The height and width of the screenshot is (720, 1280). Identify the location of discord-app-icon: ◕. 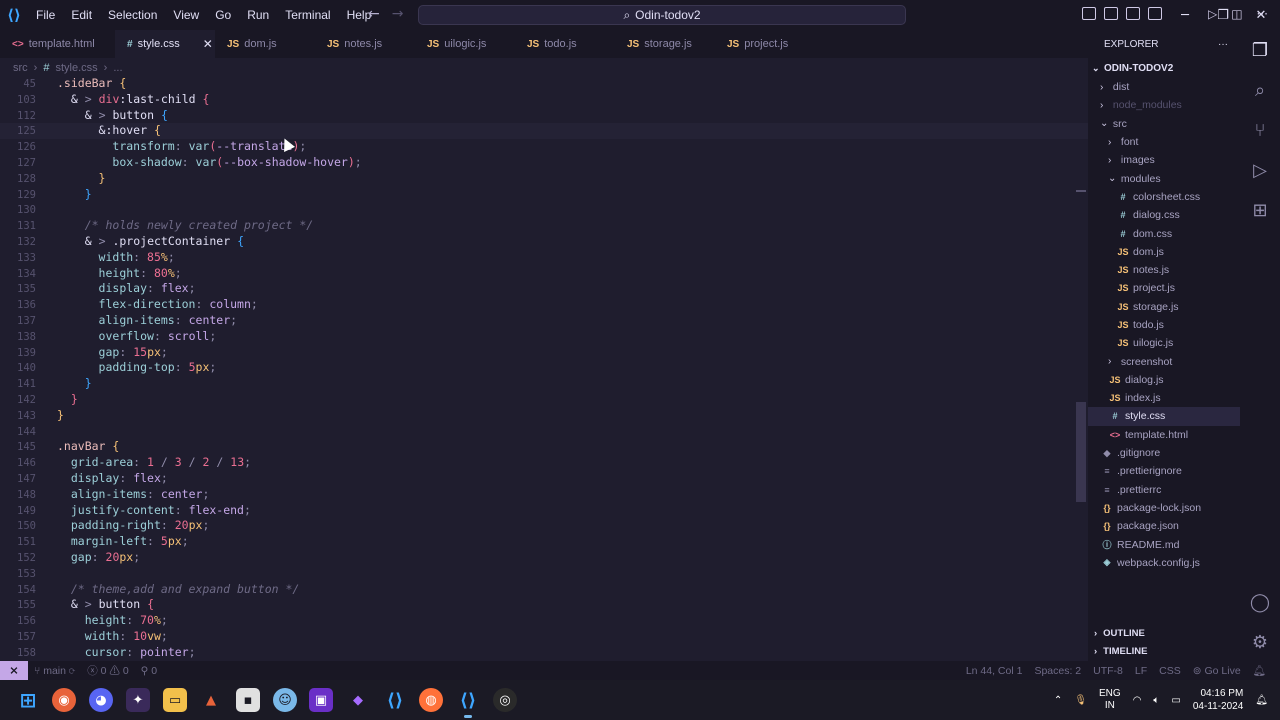
(101, 700).